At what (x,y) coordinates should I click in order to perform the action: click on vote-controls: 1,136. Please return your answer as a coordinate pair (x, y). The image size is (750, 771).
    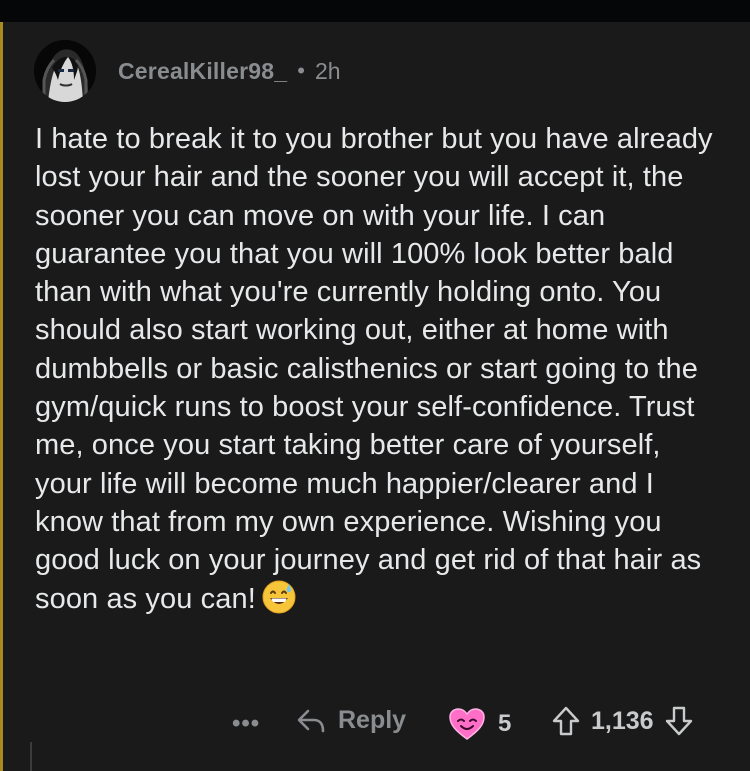
    Looking at the image, I should click on (622, 721).